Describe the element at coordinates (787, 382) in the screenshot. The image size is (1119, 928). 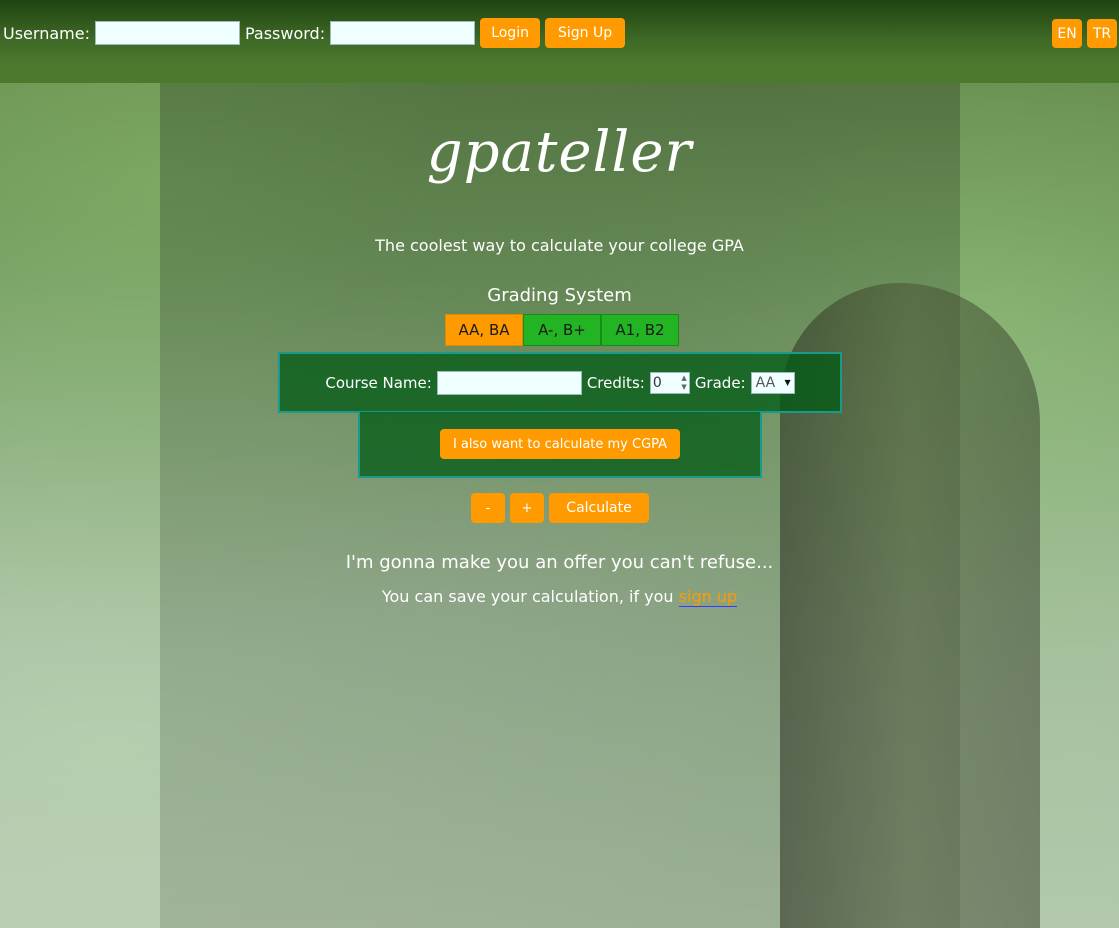
I see `chevron-down-icon: ▼` at that location.